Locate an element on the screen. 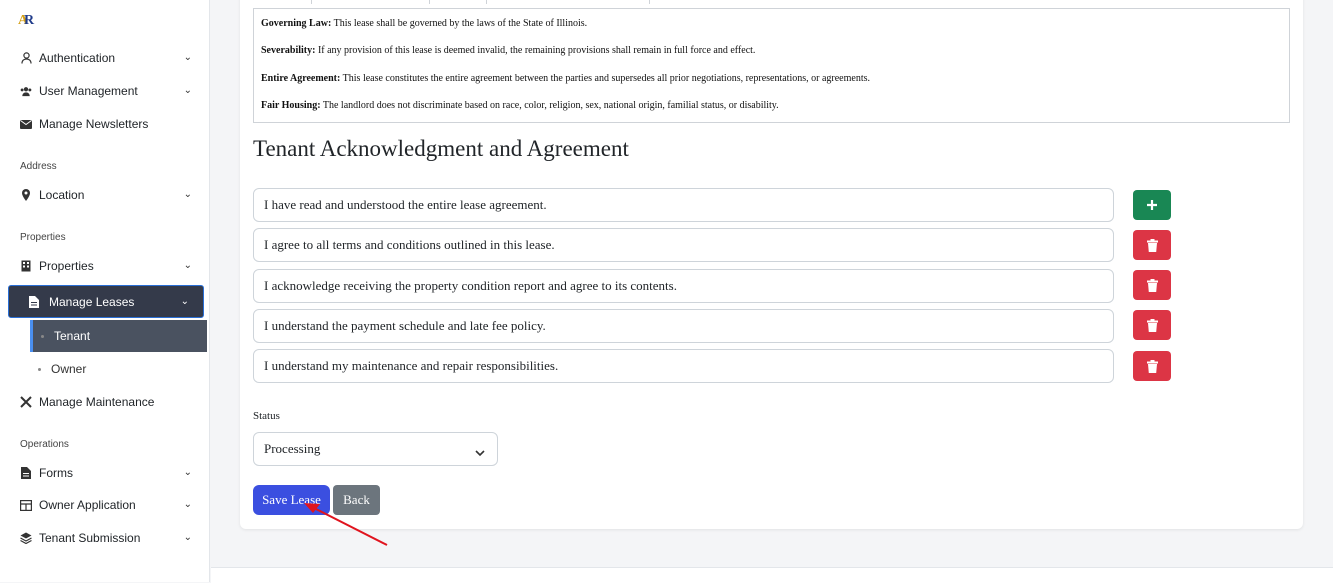  sidebar-item-label: Properties is located at coordinates (66, 266).